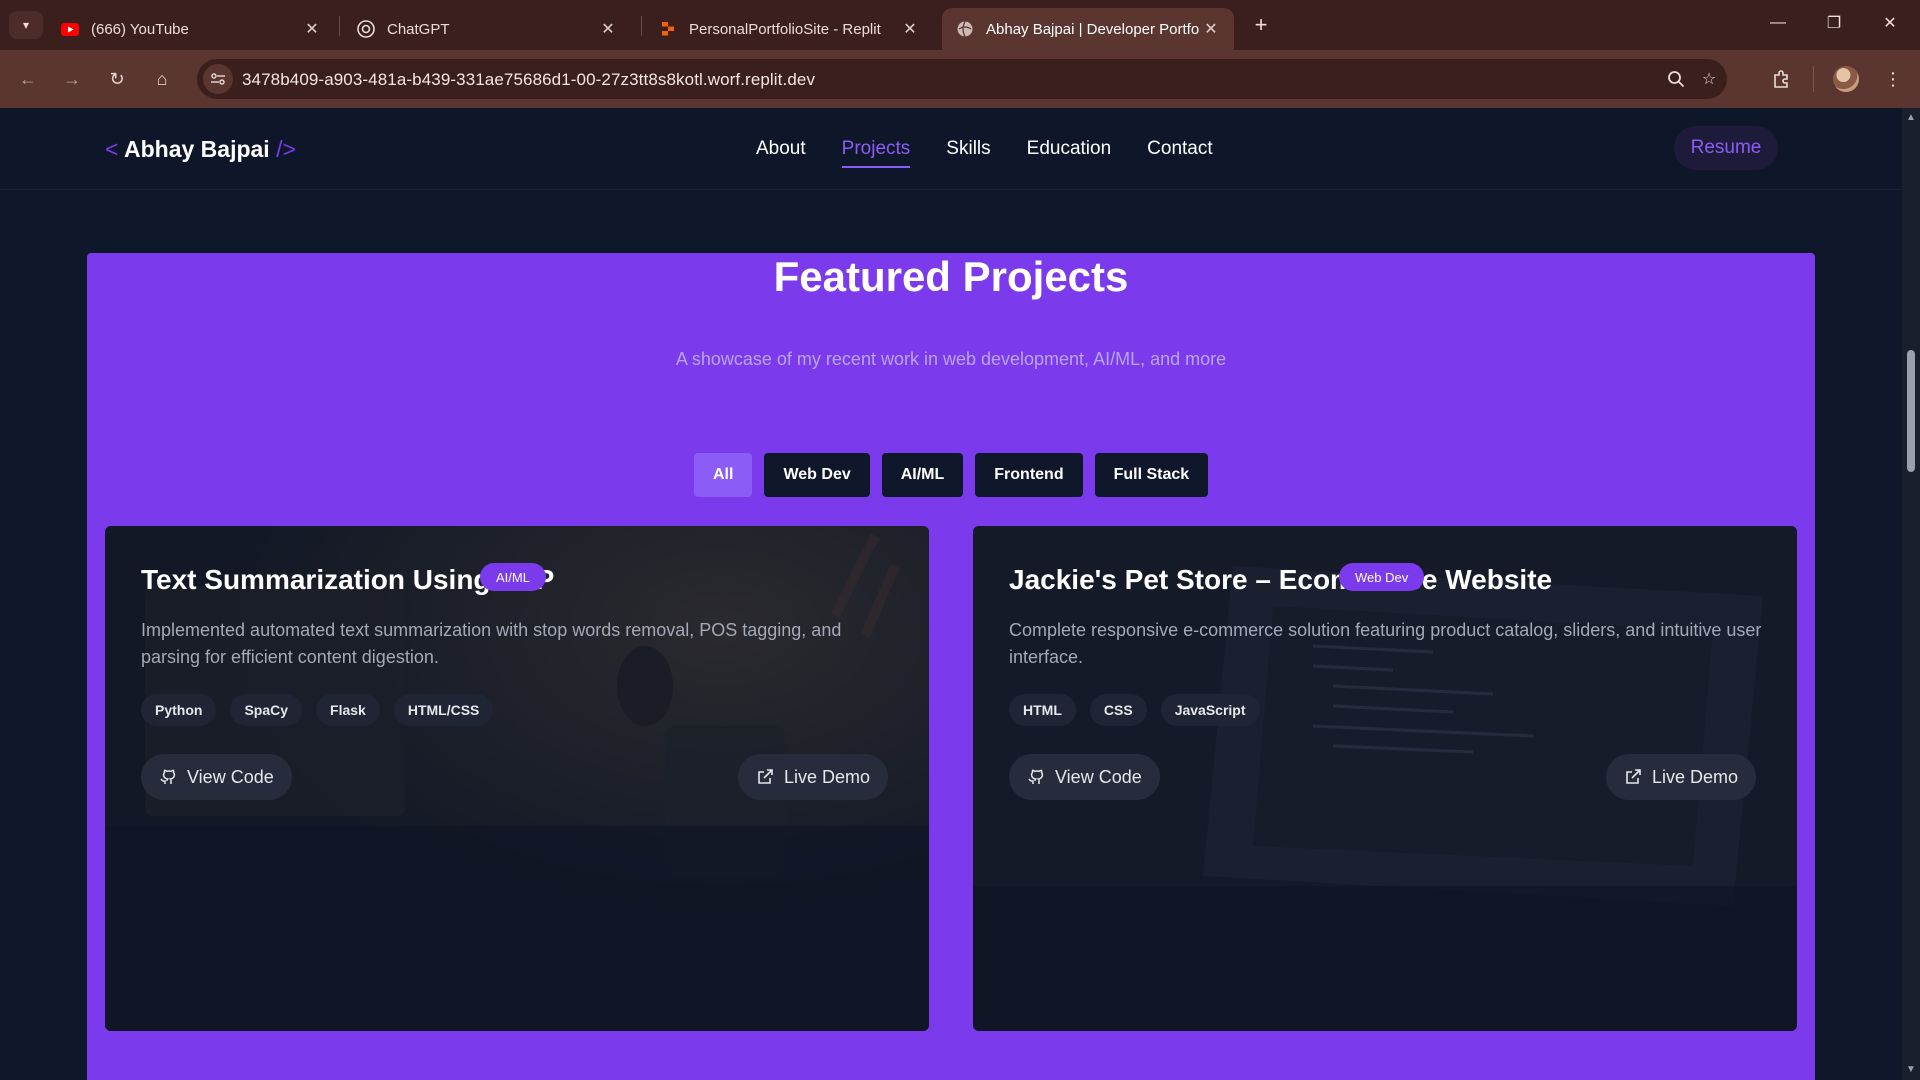 This screenshot has width=1920, height=1080. I want to click on back-arrow-icon: ←, so click(28, 79).